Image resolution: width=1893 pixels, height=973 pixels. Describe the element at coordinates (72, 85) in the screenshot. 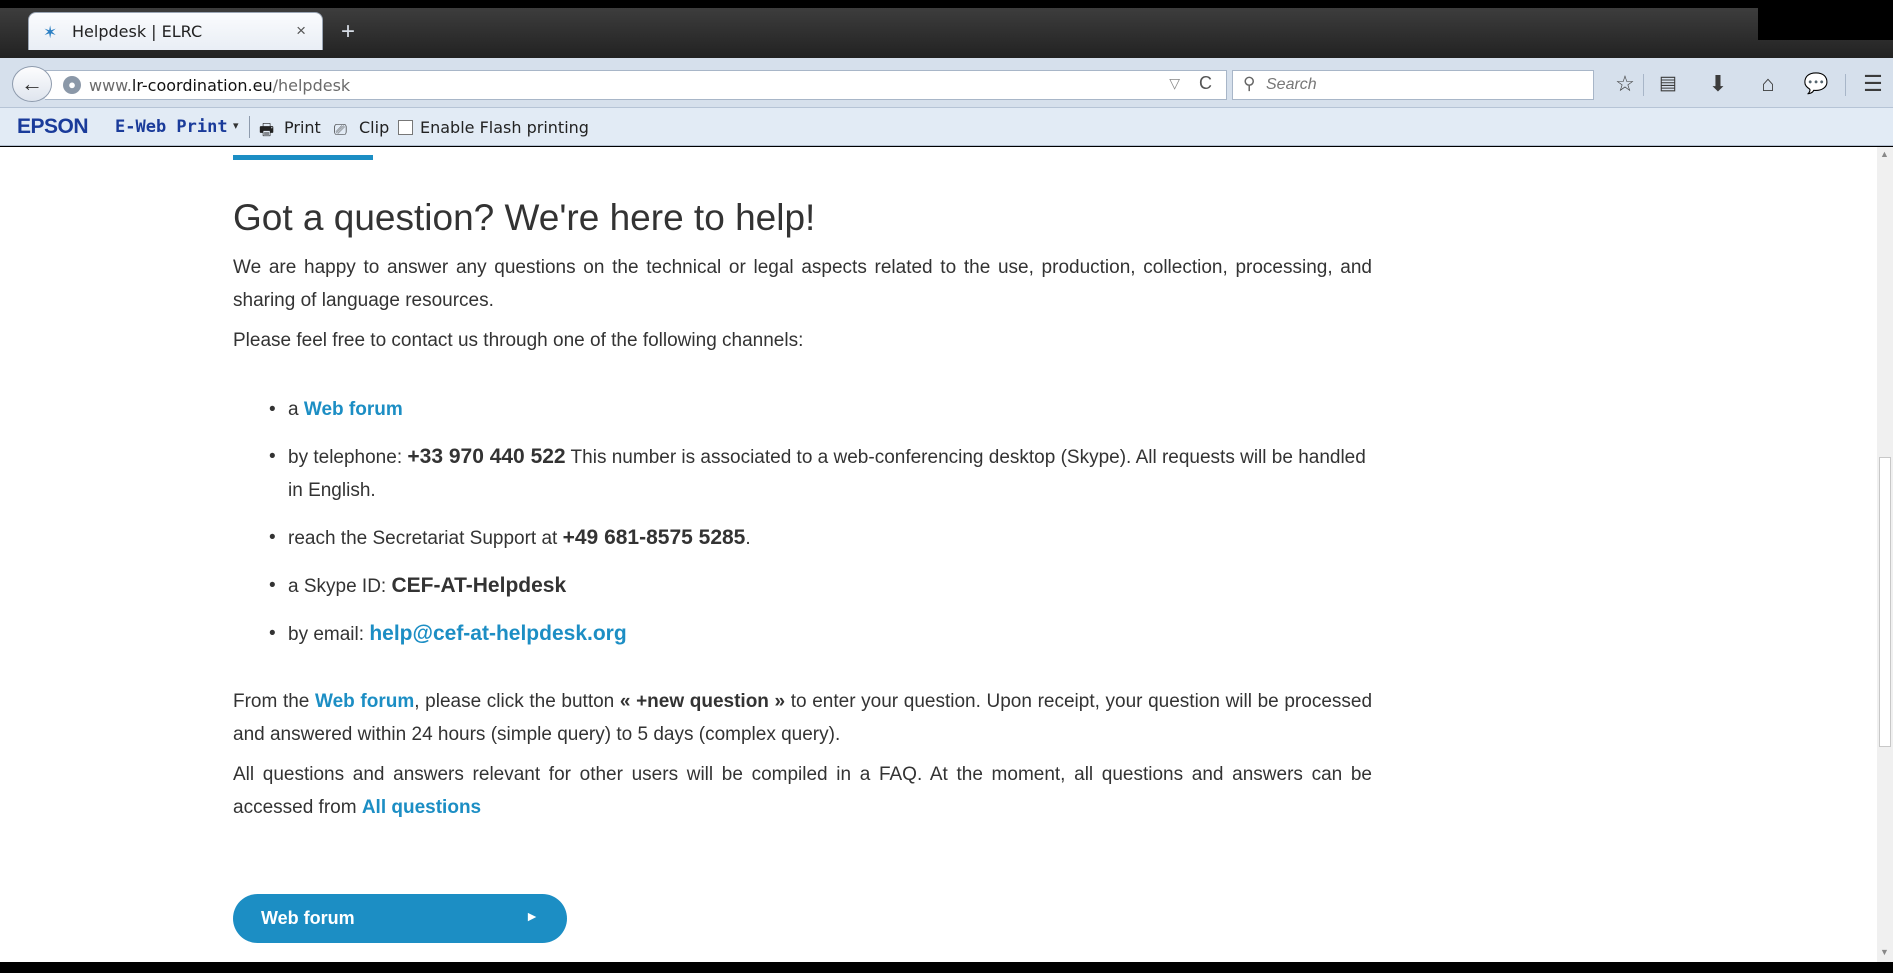

I see `globe-icon: ●` at that location.